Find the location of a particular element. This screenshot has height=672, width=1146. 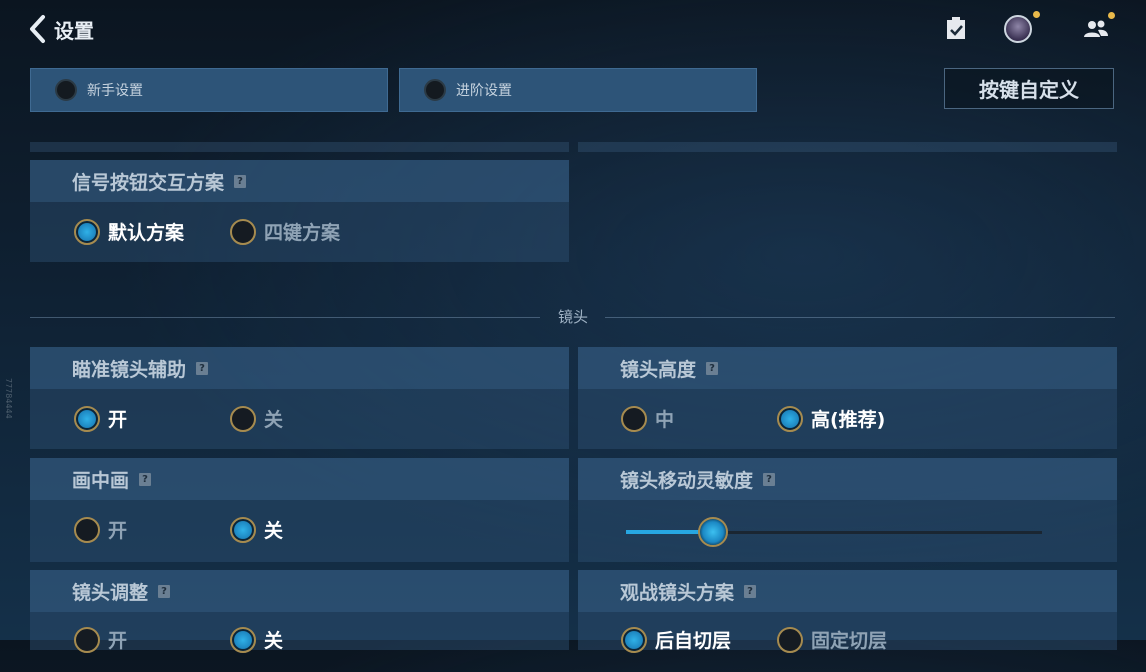

panel-title: 瞄准镜头辅助 is located at coordinates (129, 369).